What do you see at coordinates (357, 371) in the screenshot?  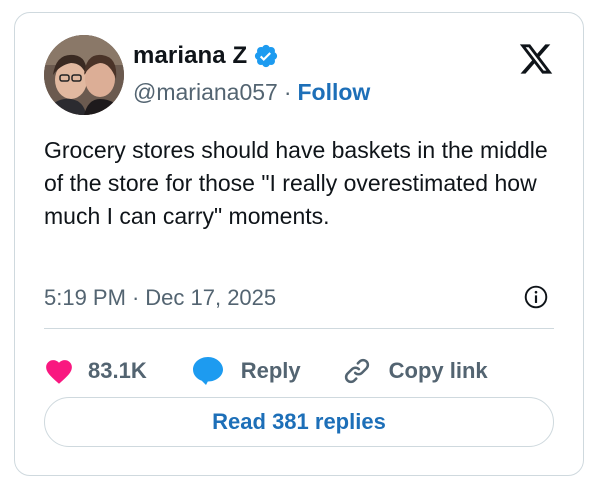 I see `link-icon` at bounding box center [357, 371].